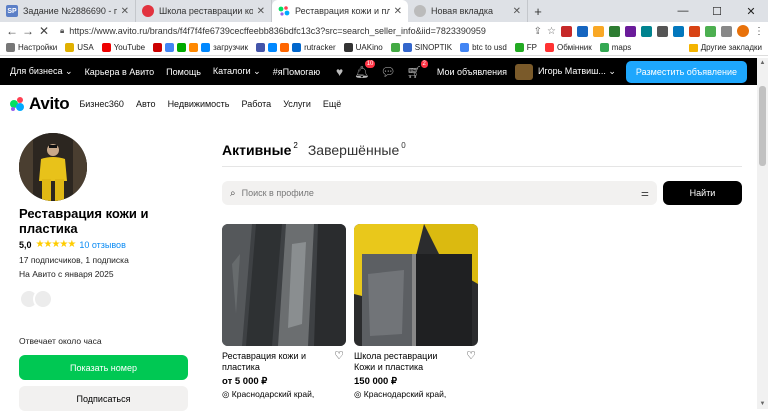  I want to click on forward-icon: →, so click(28, 31).